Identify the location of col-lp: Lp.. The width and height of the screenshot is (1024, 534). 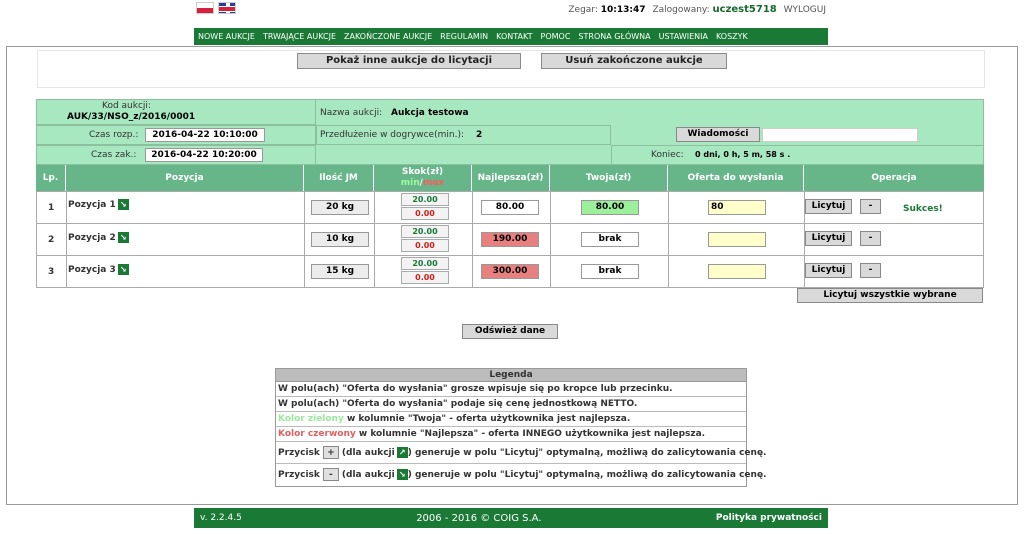
(51, 178).